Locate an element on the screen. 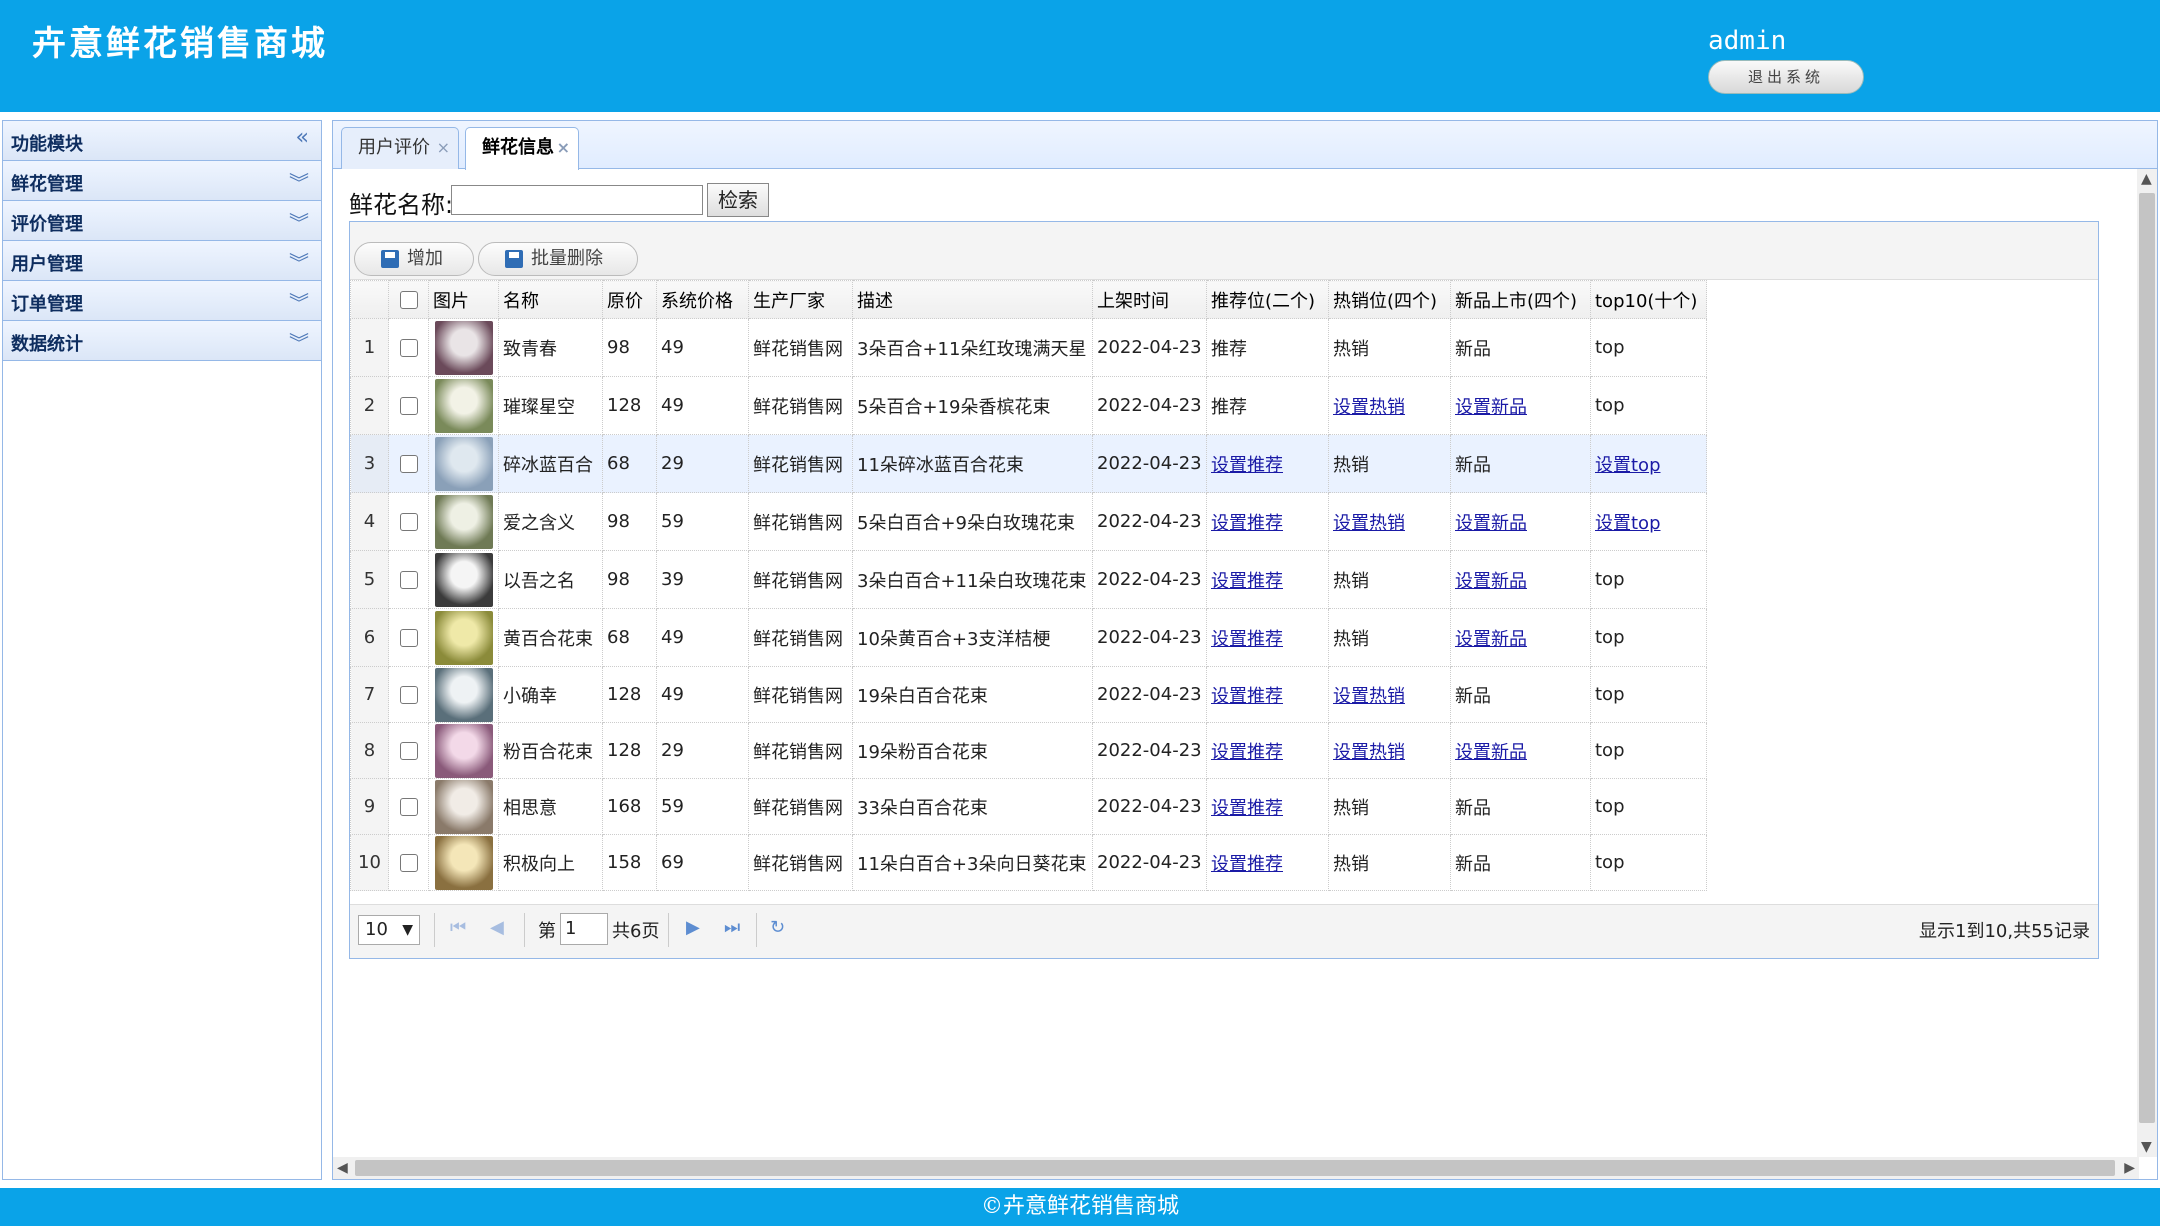 This screenshot has height=1226, width=2160. col-header: 图片 is located at coordinates (463, 299).